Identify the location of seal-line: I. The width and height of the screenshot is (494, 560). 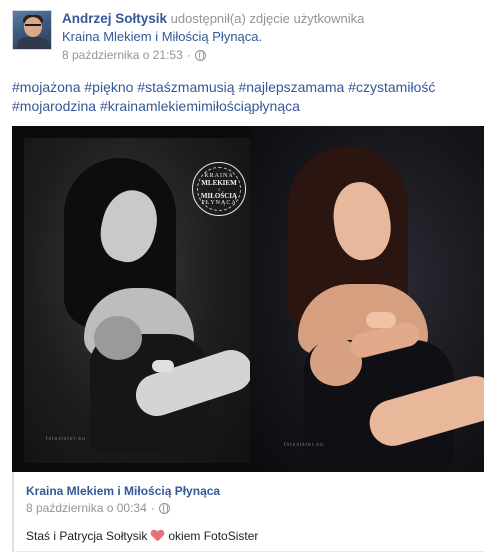
(219, 189).